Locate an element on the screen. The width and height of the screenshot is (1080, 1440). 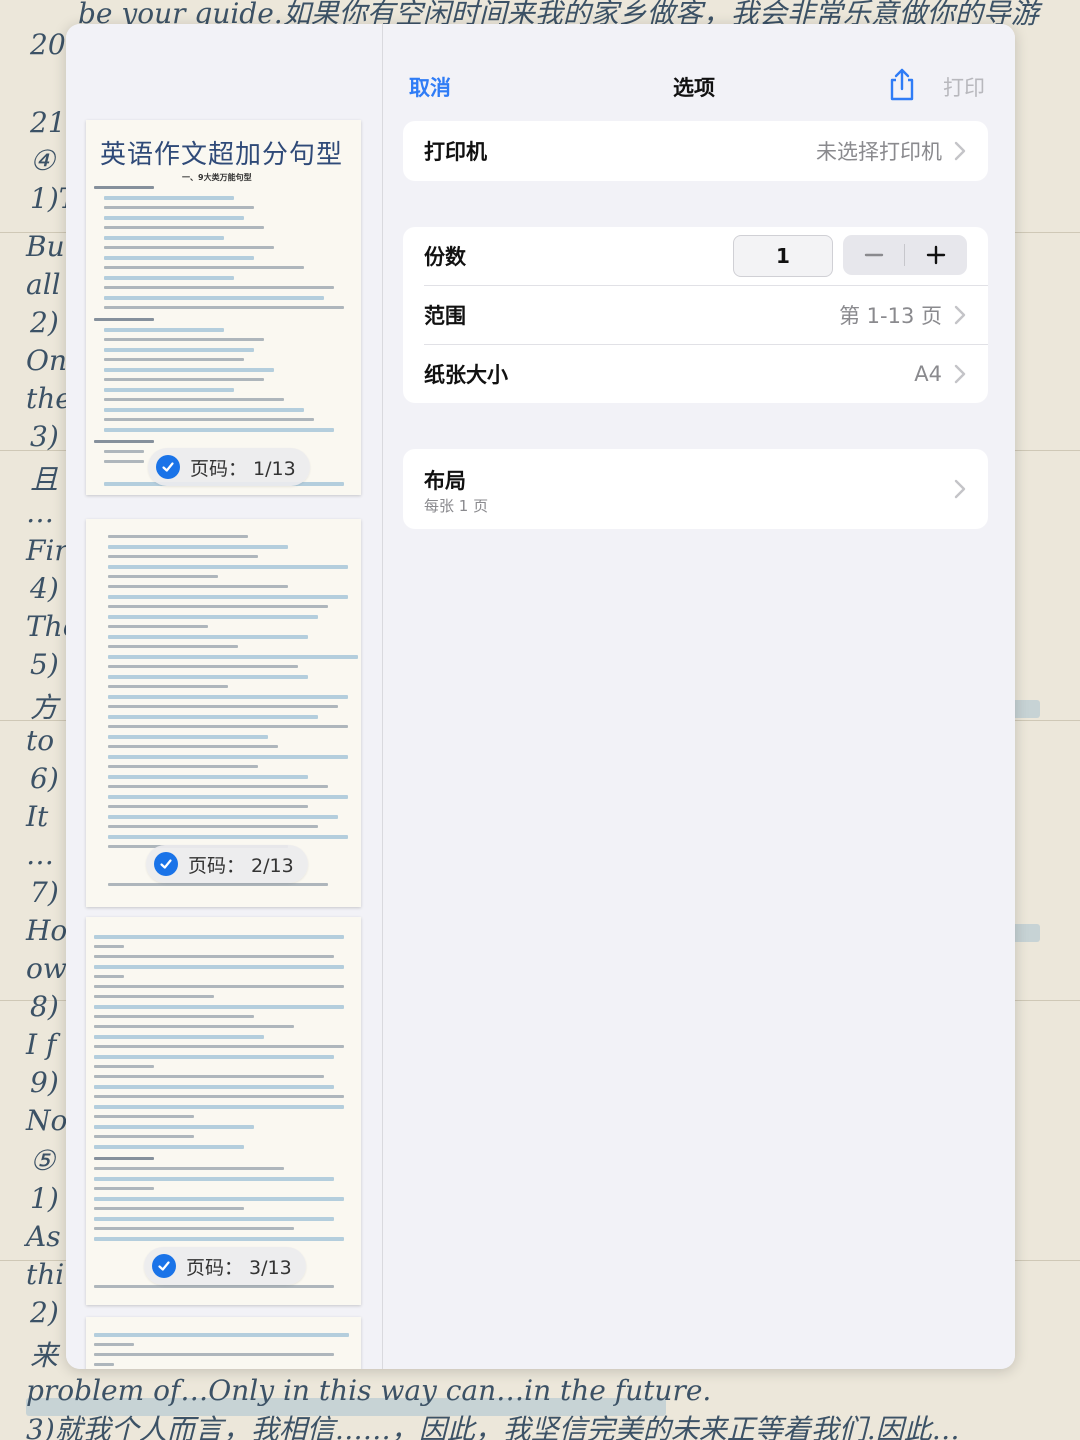
print-settings-card: 份数 1 范围 第 1-13 页 纸张大小 A4 is located at coordinates (695, 315).